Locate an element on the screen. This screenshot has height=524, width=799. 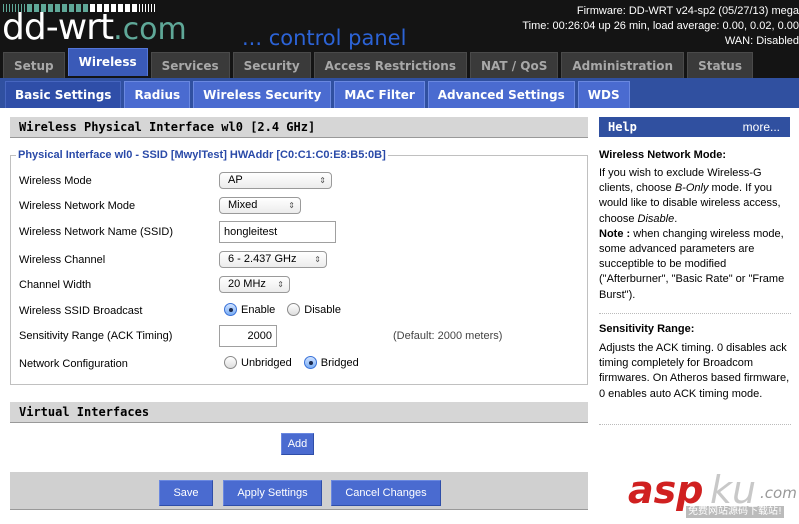
ssid-broadcast-enable-label: Enable is located at coordinates (258, 310).